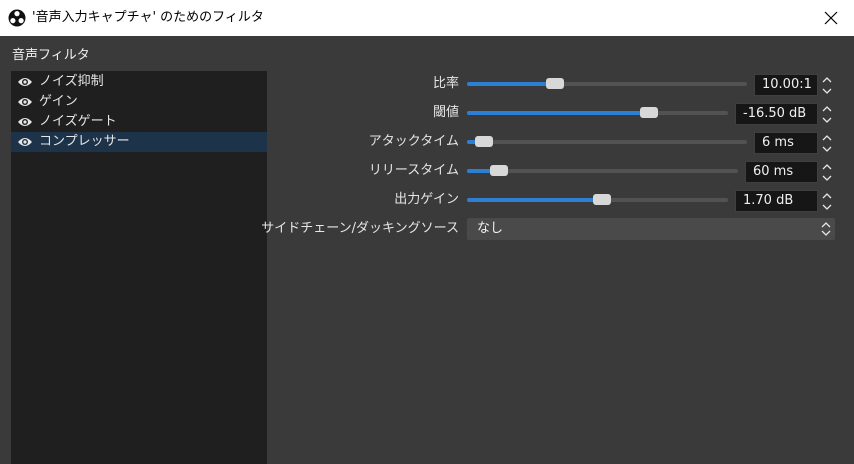 The image size is (854, 464). What do you see at coordinates (58, 101) in the screenshot?
I see `filter-label: ゲイン` at bounding box center [58, 101].